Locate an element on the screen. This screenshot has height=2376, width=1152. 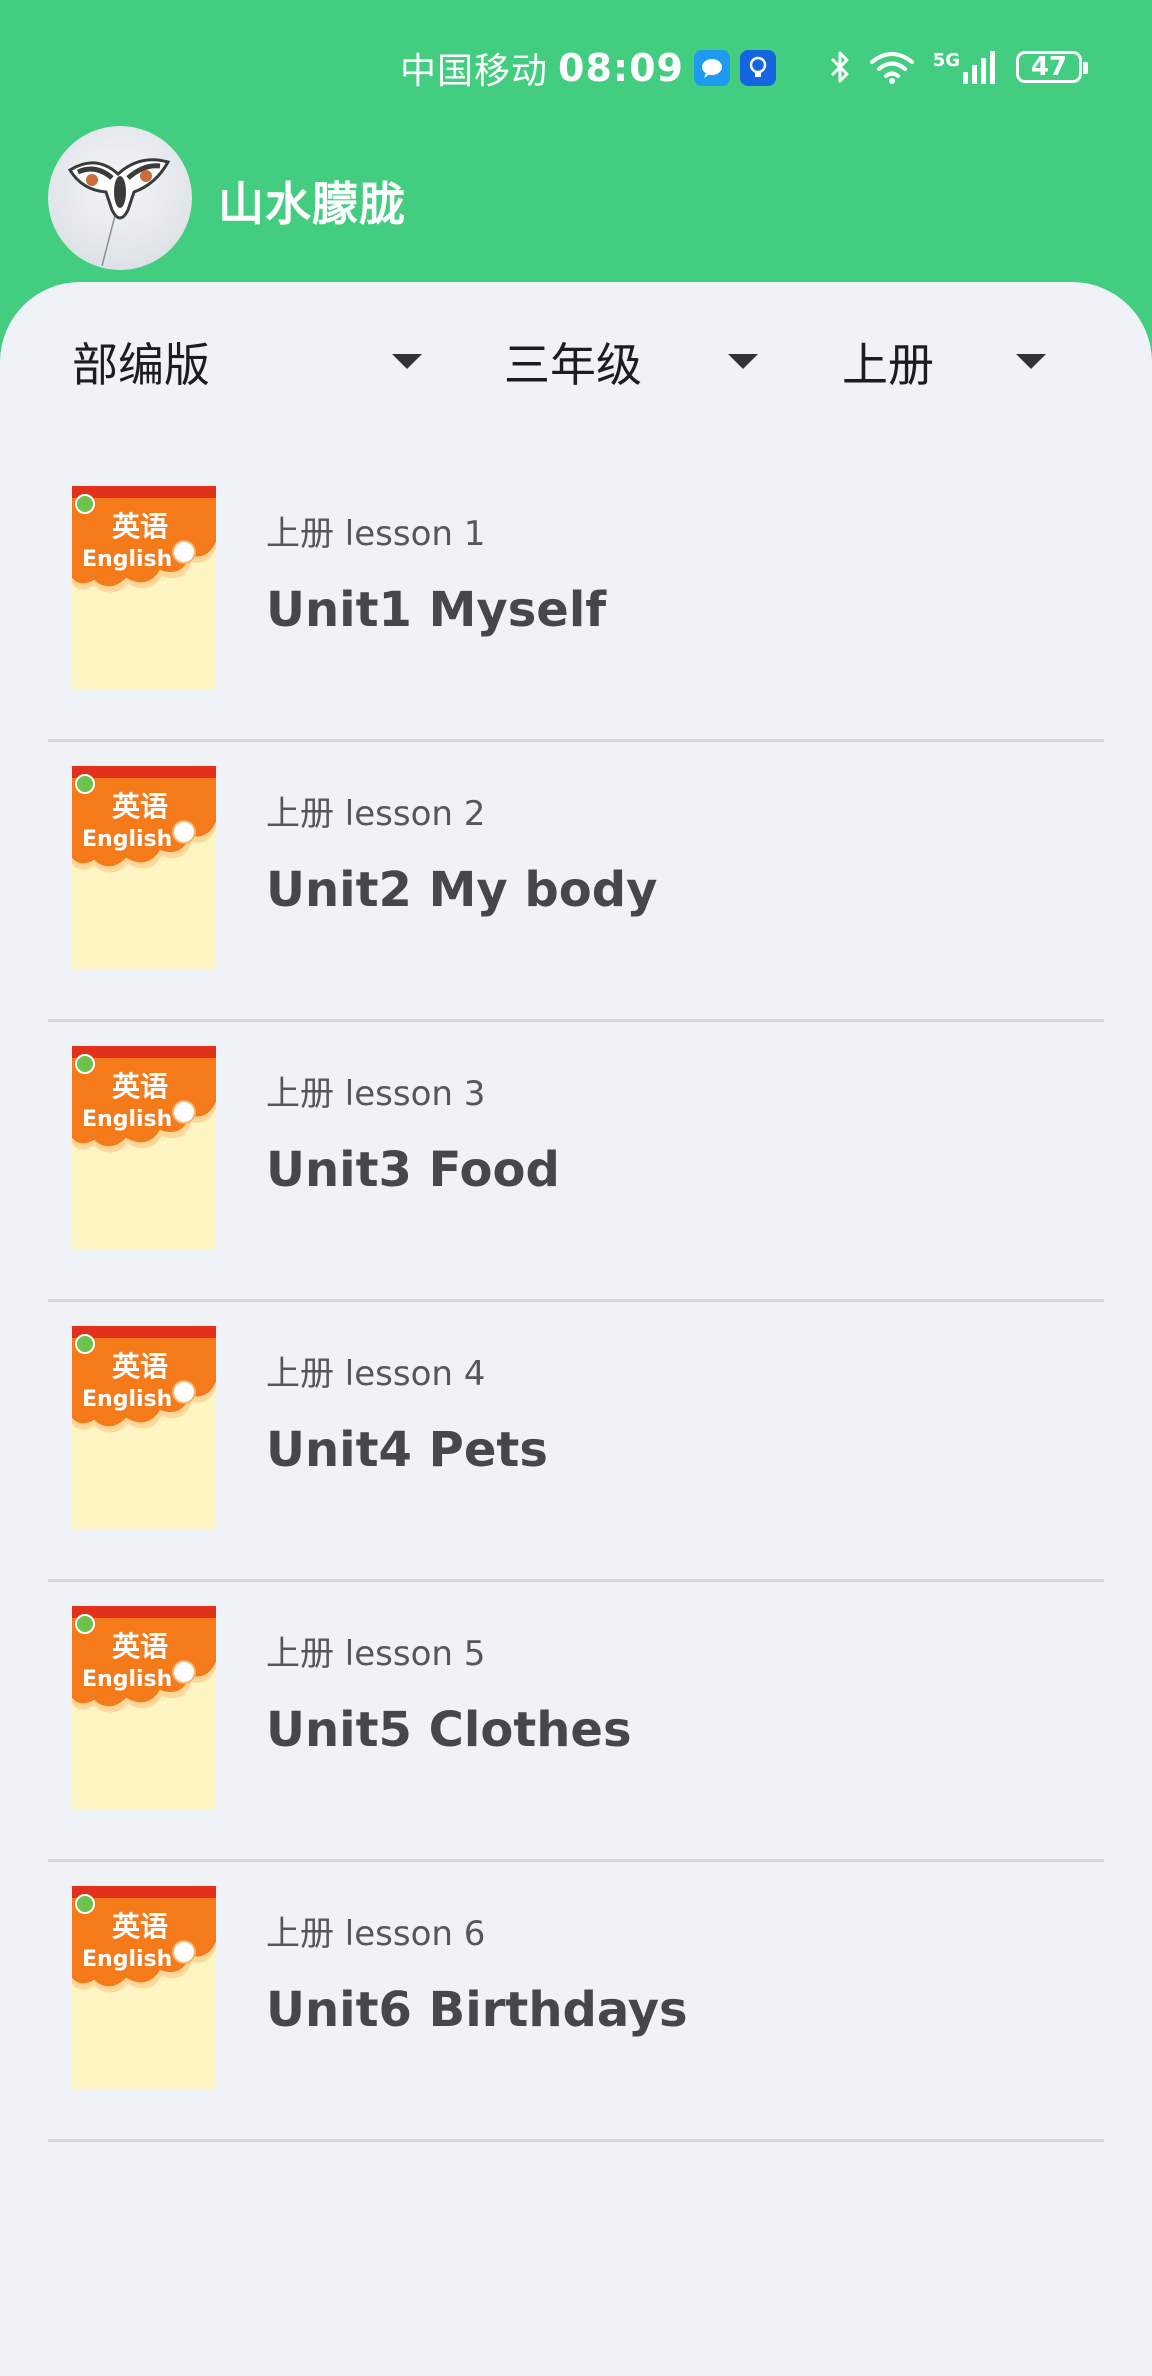
lesson-title: Unit6 Birthdays is located at coordinates (477, 2010).